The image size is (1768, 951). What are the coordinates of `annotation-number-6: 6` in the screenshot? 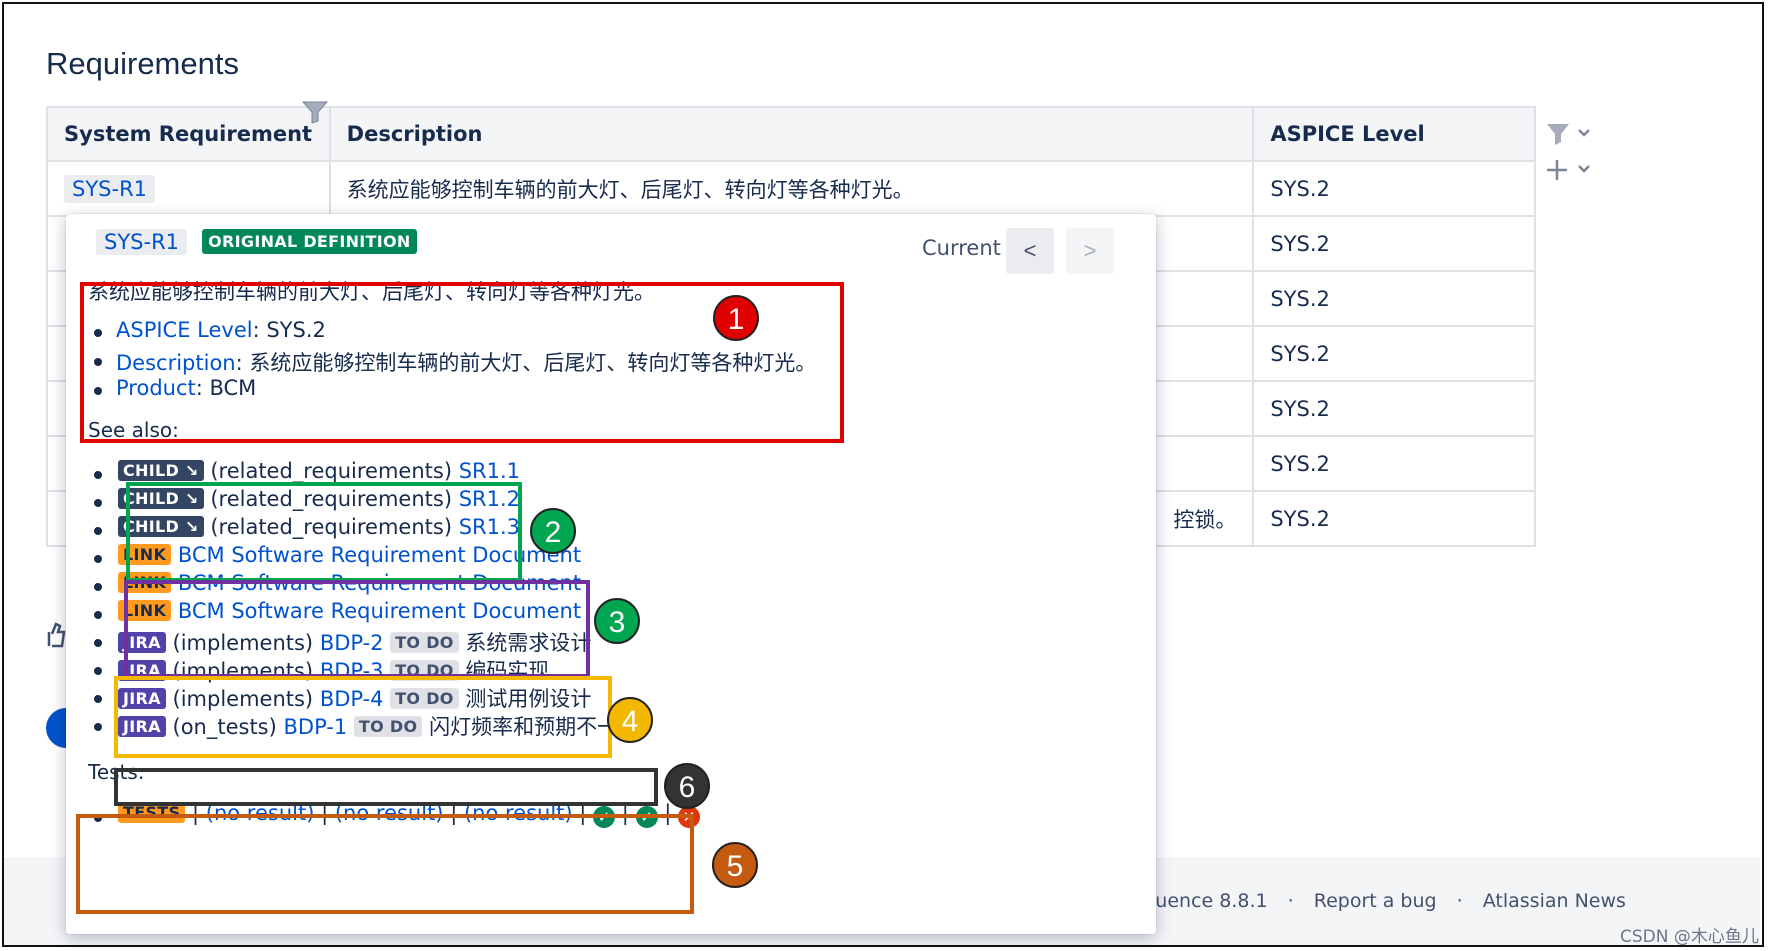 It's located at (687, 786).